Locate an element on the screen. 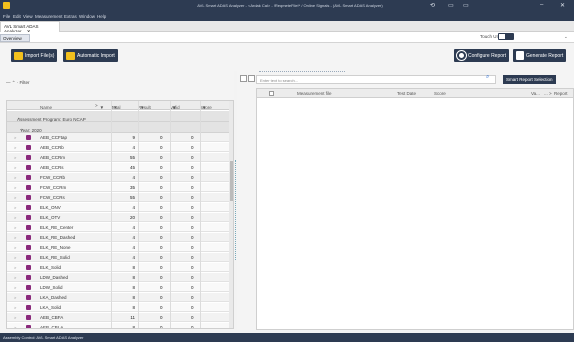 This screenshot has width=574, height=342. filter-toggle: — ⌃ · Filter is located at coordinates (18, 83).